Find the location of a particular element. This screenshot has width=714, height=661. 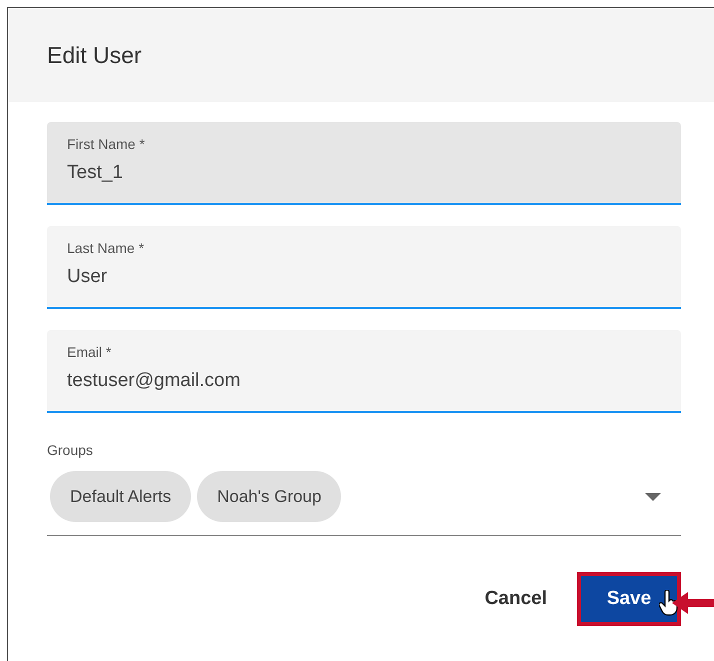

field-value: User is located at coordinates (87, 277).